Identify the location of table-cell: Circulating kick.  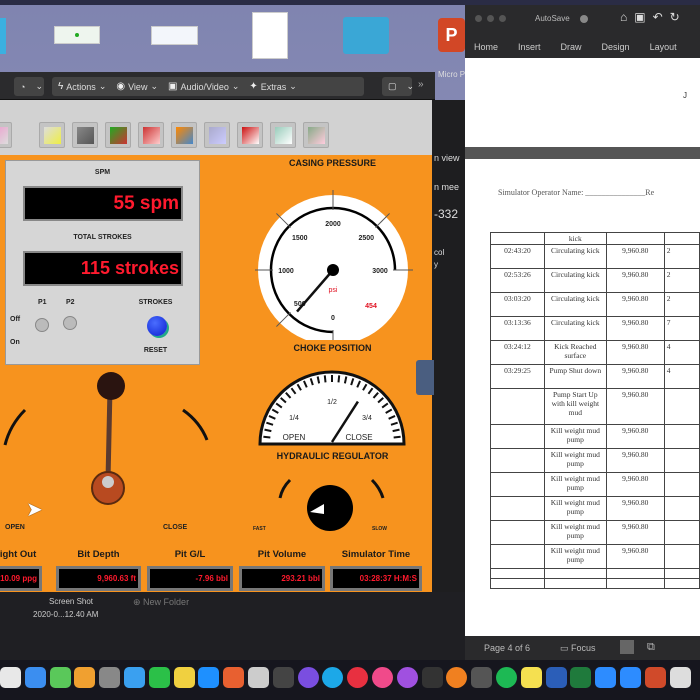
(575, 328).